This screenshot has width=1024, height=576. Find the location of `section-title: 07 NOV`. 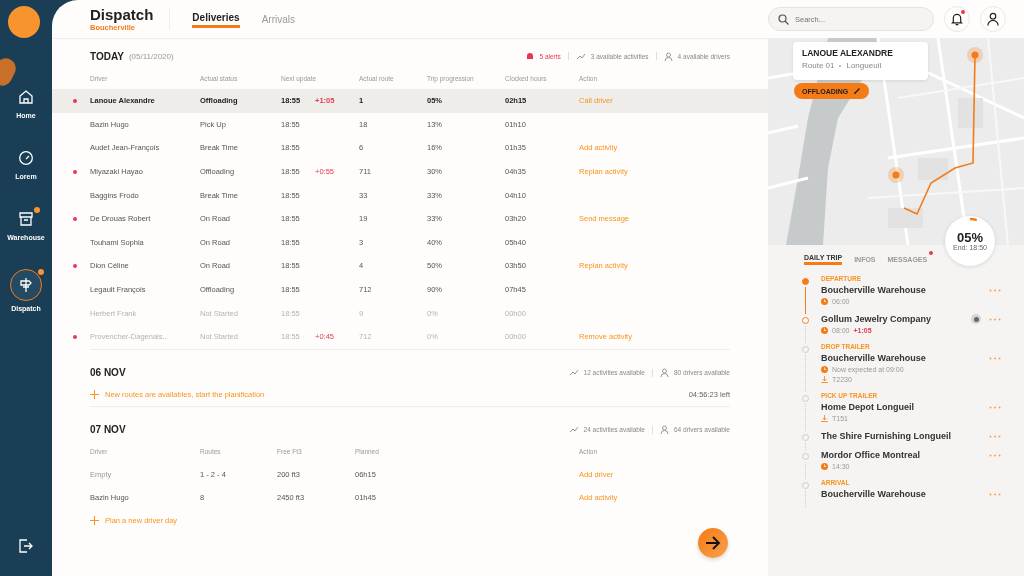

section-title: 07 NOV is located at coordinates (108, 430).